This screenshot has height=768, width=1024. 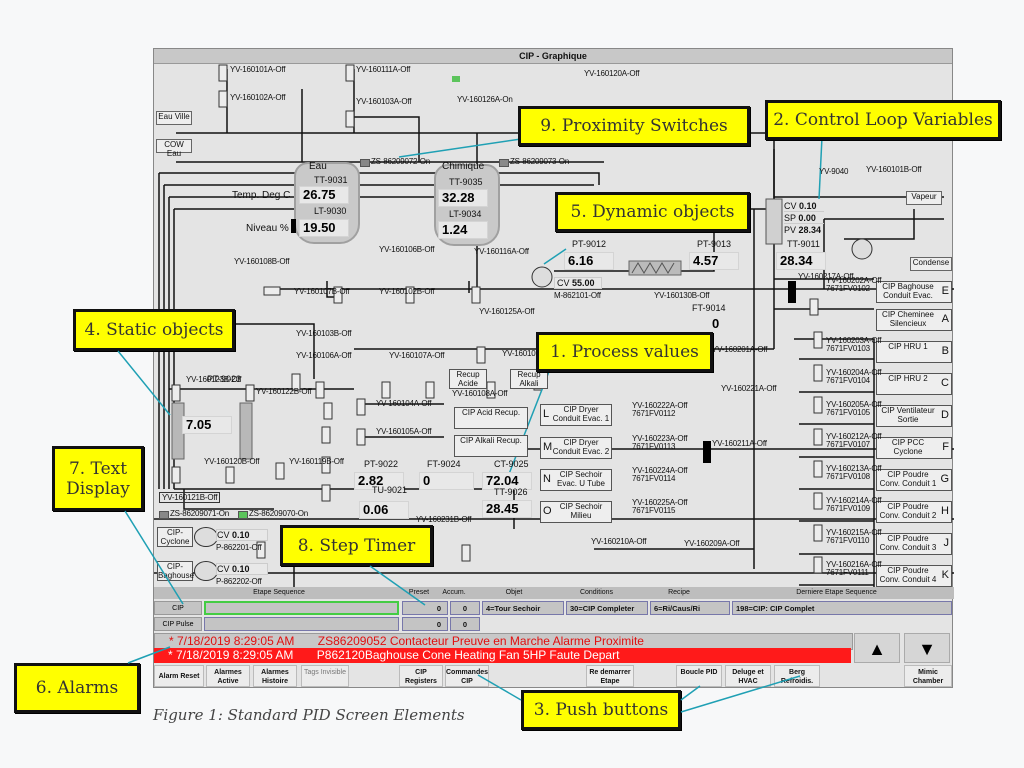 I want to click on deluge-hvac-button: Deluge et HVAC, so click(x=748, y=676).